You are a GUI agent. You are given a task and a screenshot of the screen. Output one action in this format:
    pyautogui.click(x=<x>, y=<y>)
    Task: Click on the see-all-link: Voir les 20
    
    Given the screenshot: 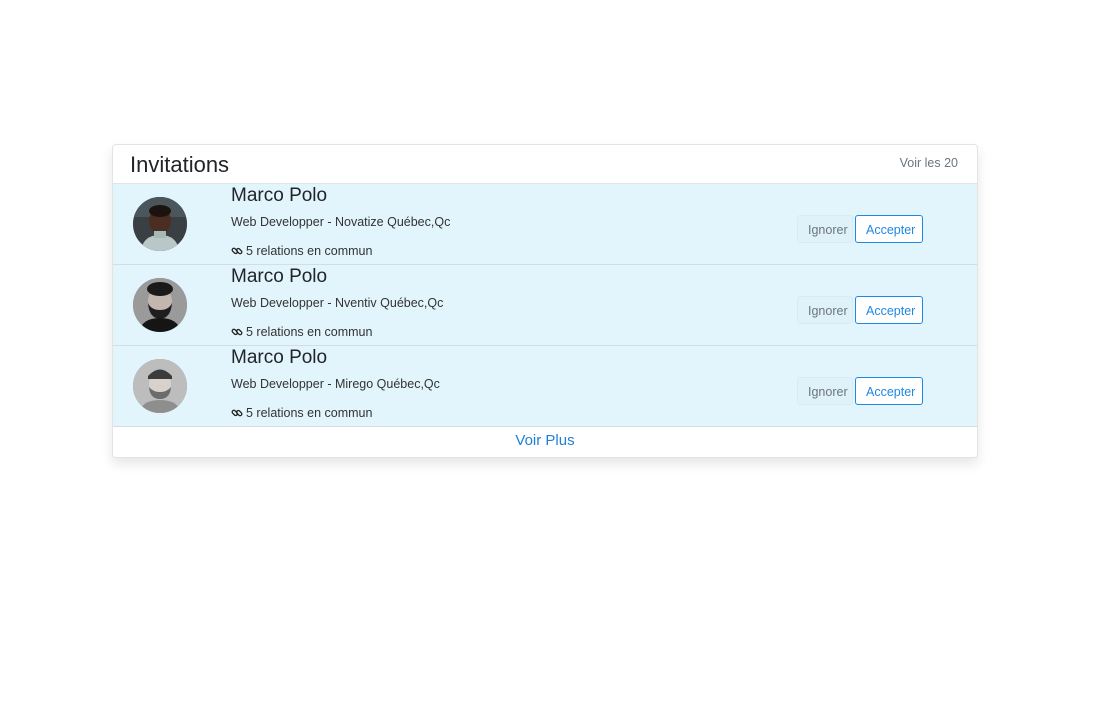 What is the action you would take?
    pyautogui.click(x=929, y=163)
    